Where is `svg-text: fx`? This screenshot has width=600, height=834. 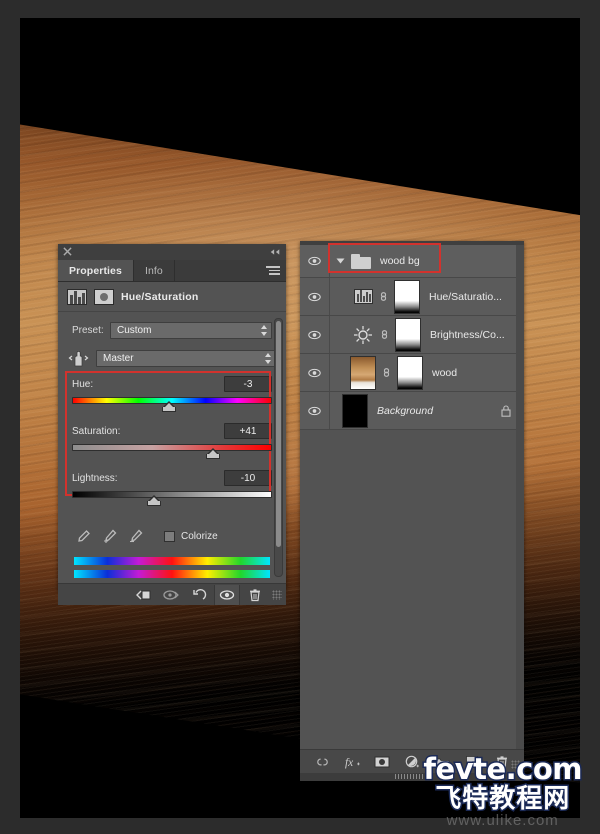 svg-text: fx is located at coordinates (348, 762).